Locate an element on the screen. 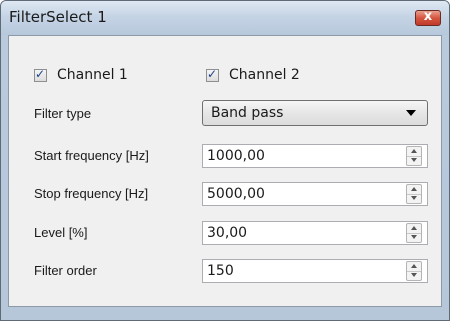  channel-2-checkbox: ✓ is located at coordinates (212, 74).